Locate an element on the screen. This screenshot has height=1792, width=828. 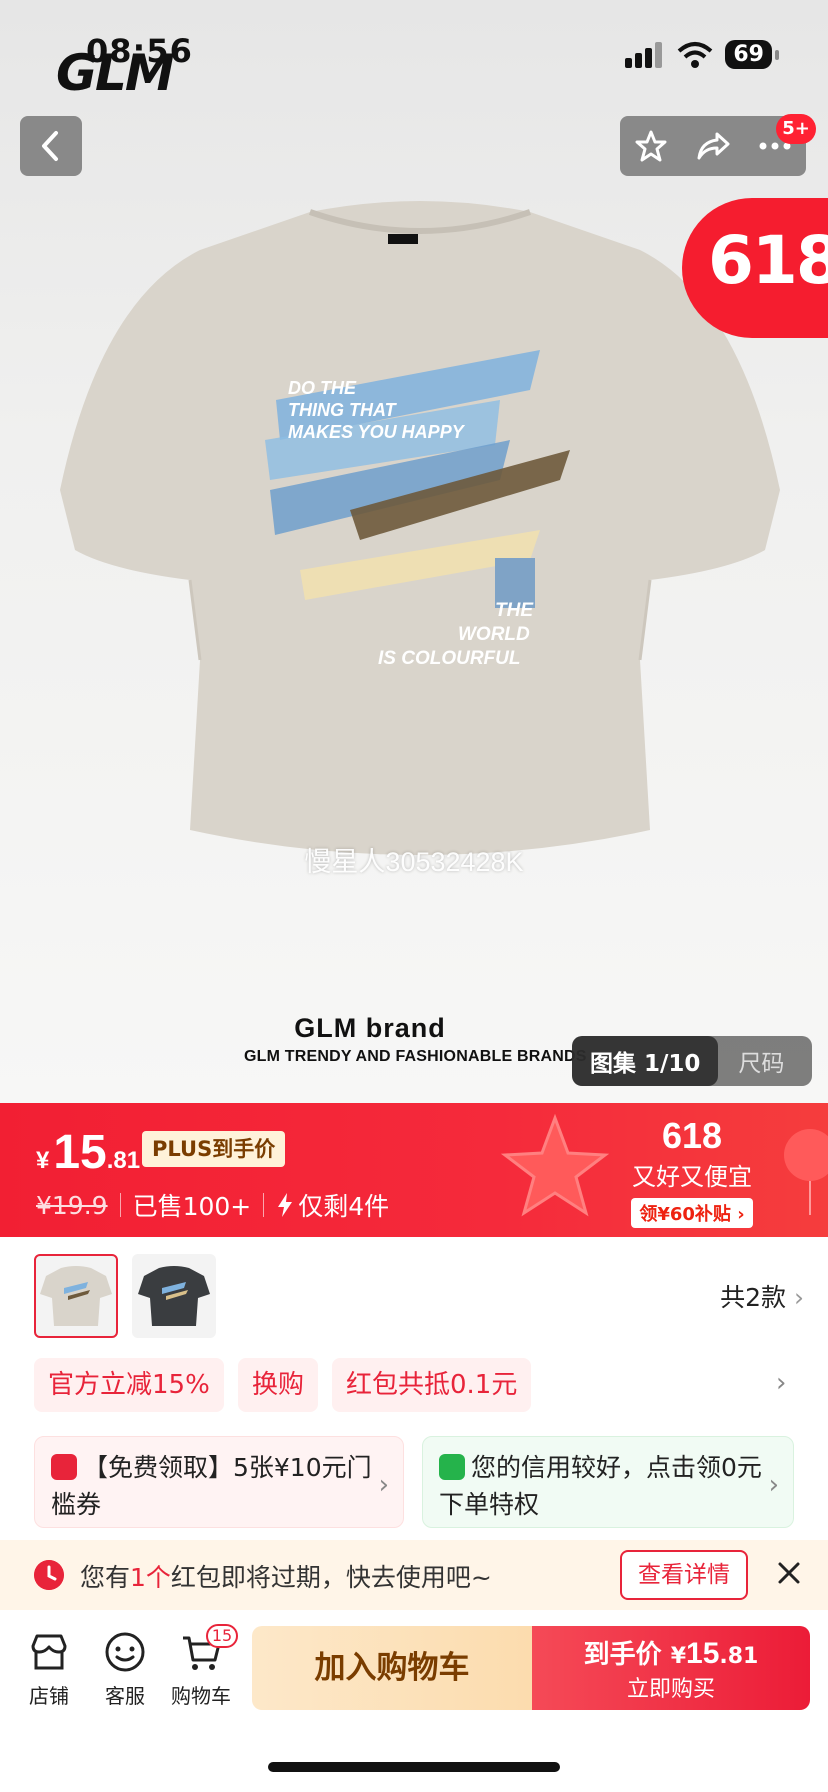
price-currency: ¥ is located at coordinates (43, 1160).